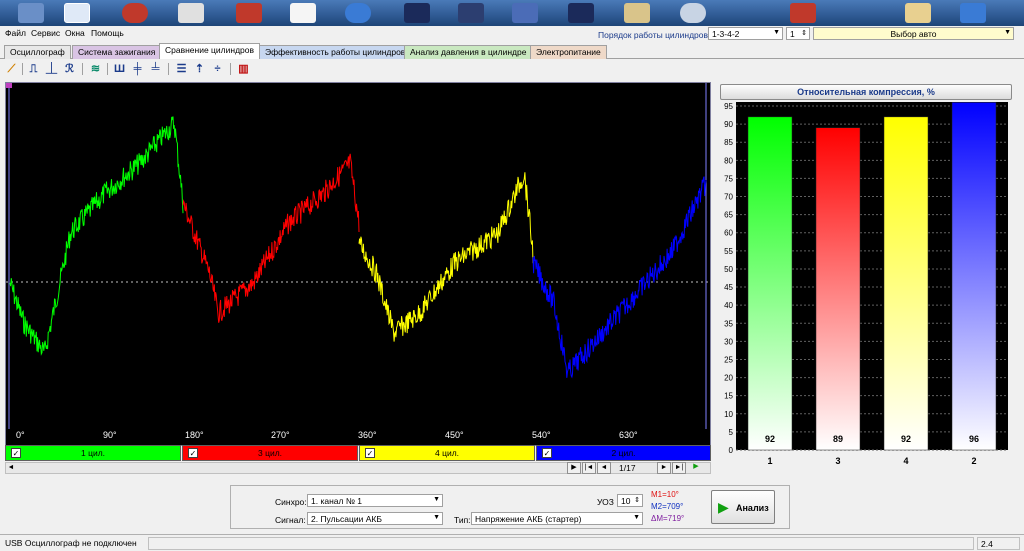 Image resolution: width=1024 pixels, height=551 pixels. I want to click on filter-icon: ≋, so click(95, 69).